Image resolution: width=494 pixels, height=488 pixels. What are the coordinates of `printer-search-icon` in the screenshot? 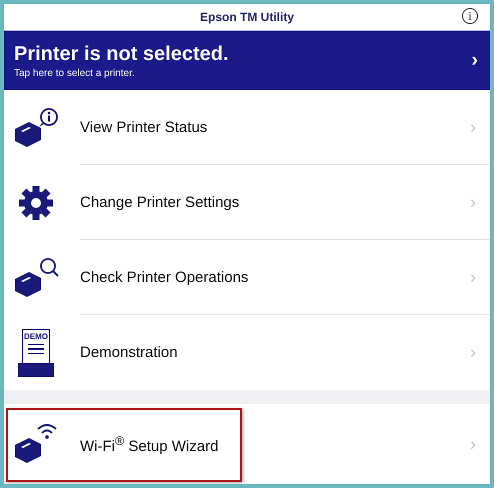 It's located at (36, 277).